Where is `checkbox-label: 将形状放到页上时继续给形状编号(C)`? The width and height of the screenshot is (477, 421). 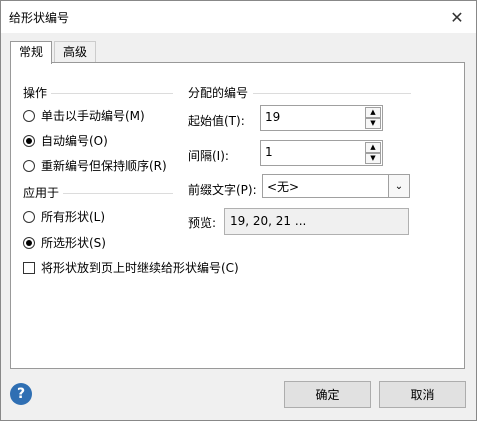 checkbox-label: 将形状放到页上时继续给形状编号(C) is located at coordinates (140, 268).